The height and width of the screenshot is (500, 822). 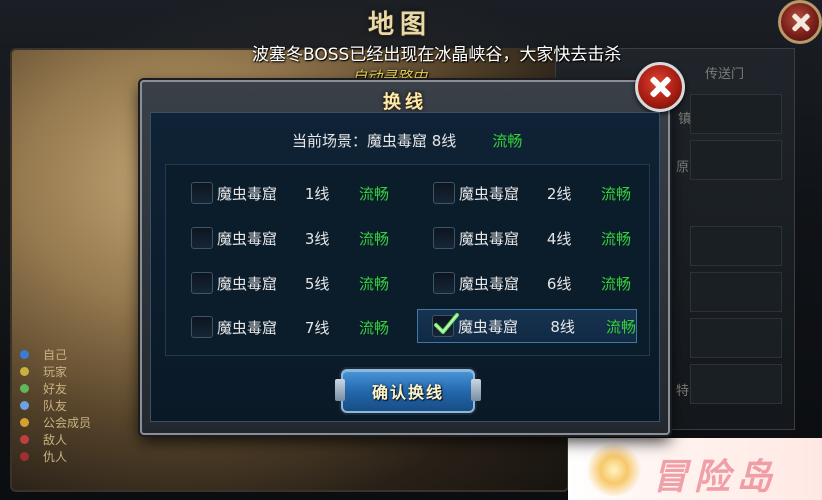 I want to click on legend-label: 队友, so click(x=55, y=406).